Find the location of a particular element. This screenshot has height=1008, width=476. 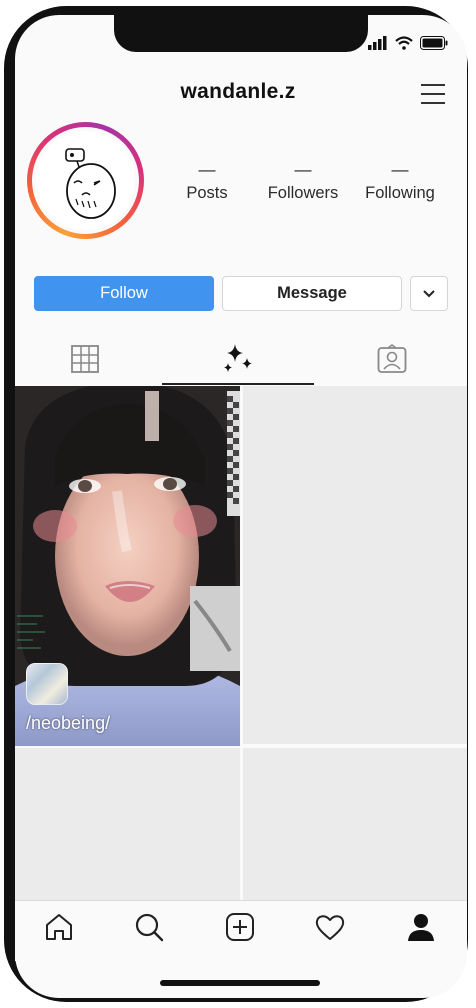

wifi-icon is located at coordinates (404, 43).